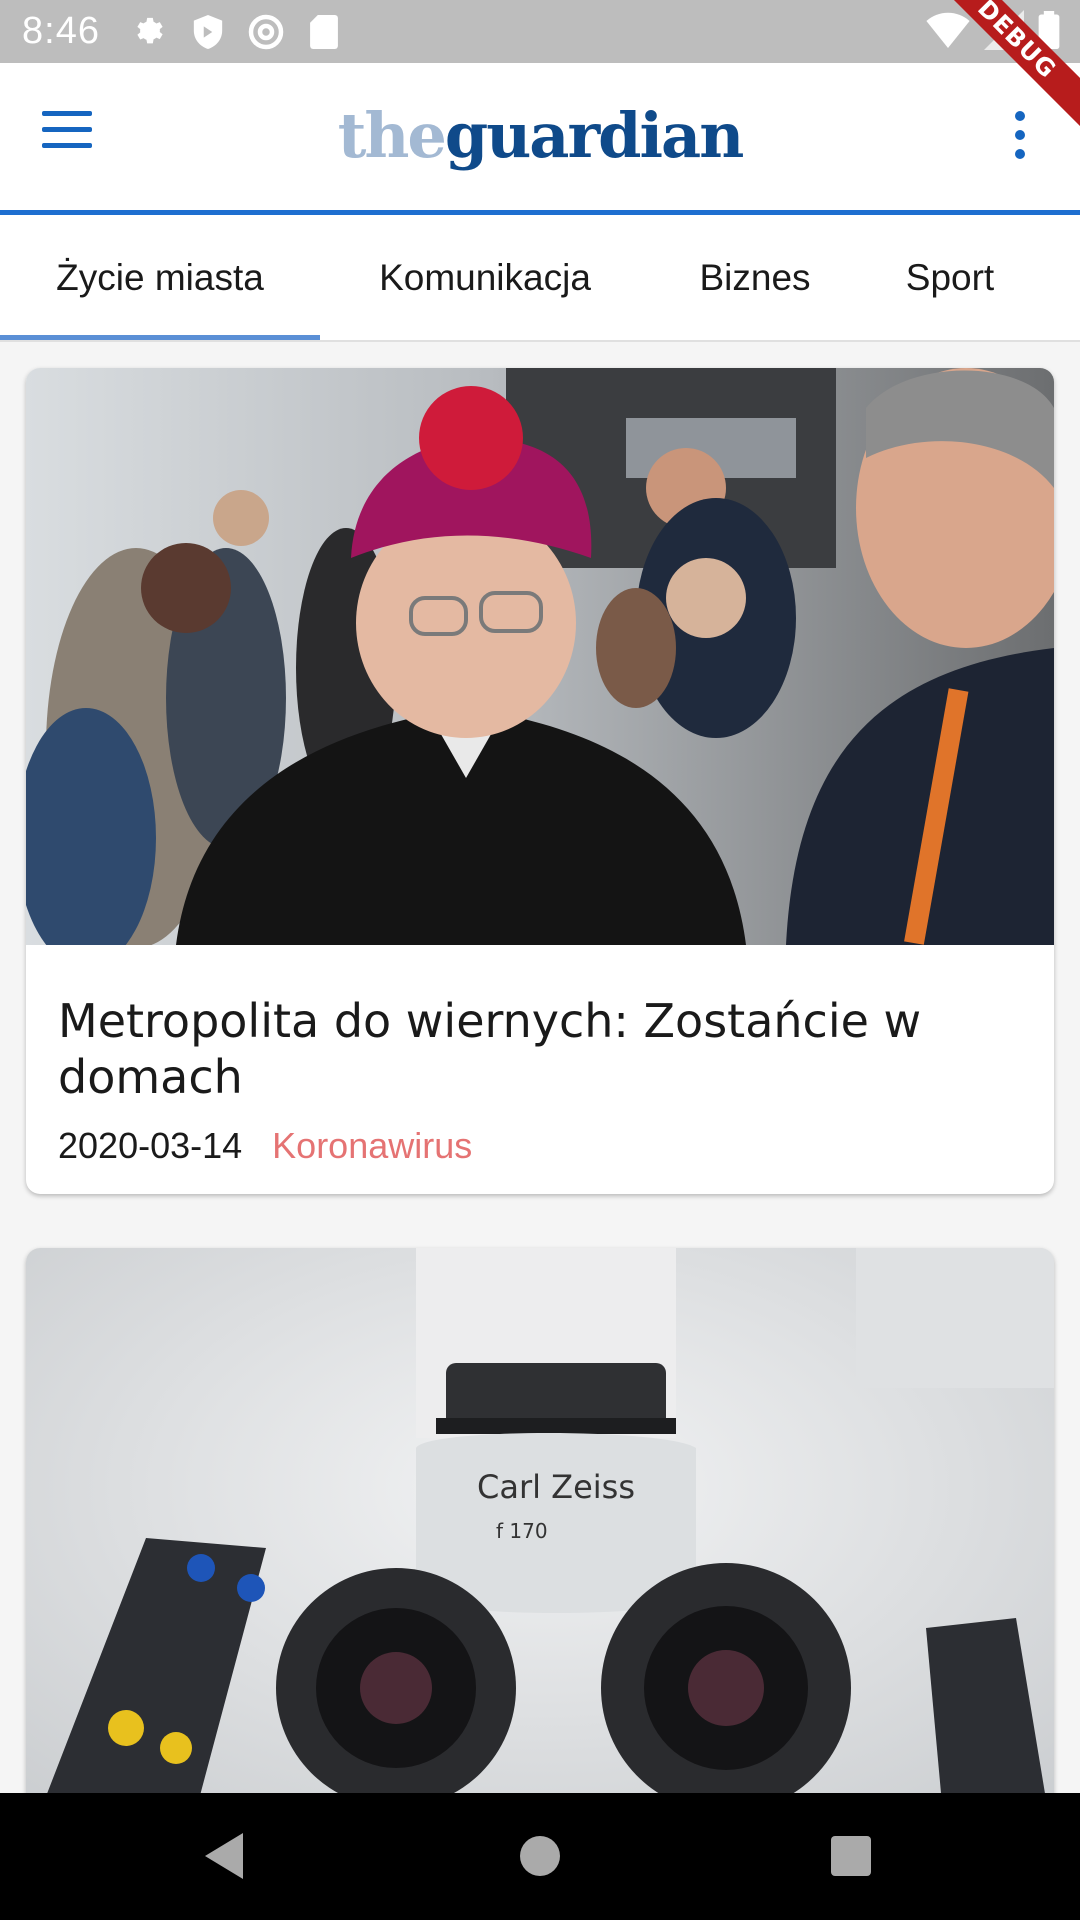  Describe the element at coordinates (324, 32) in the screenshot. I see `sd-card-icon` at that location.